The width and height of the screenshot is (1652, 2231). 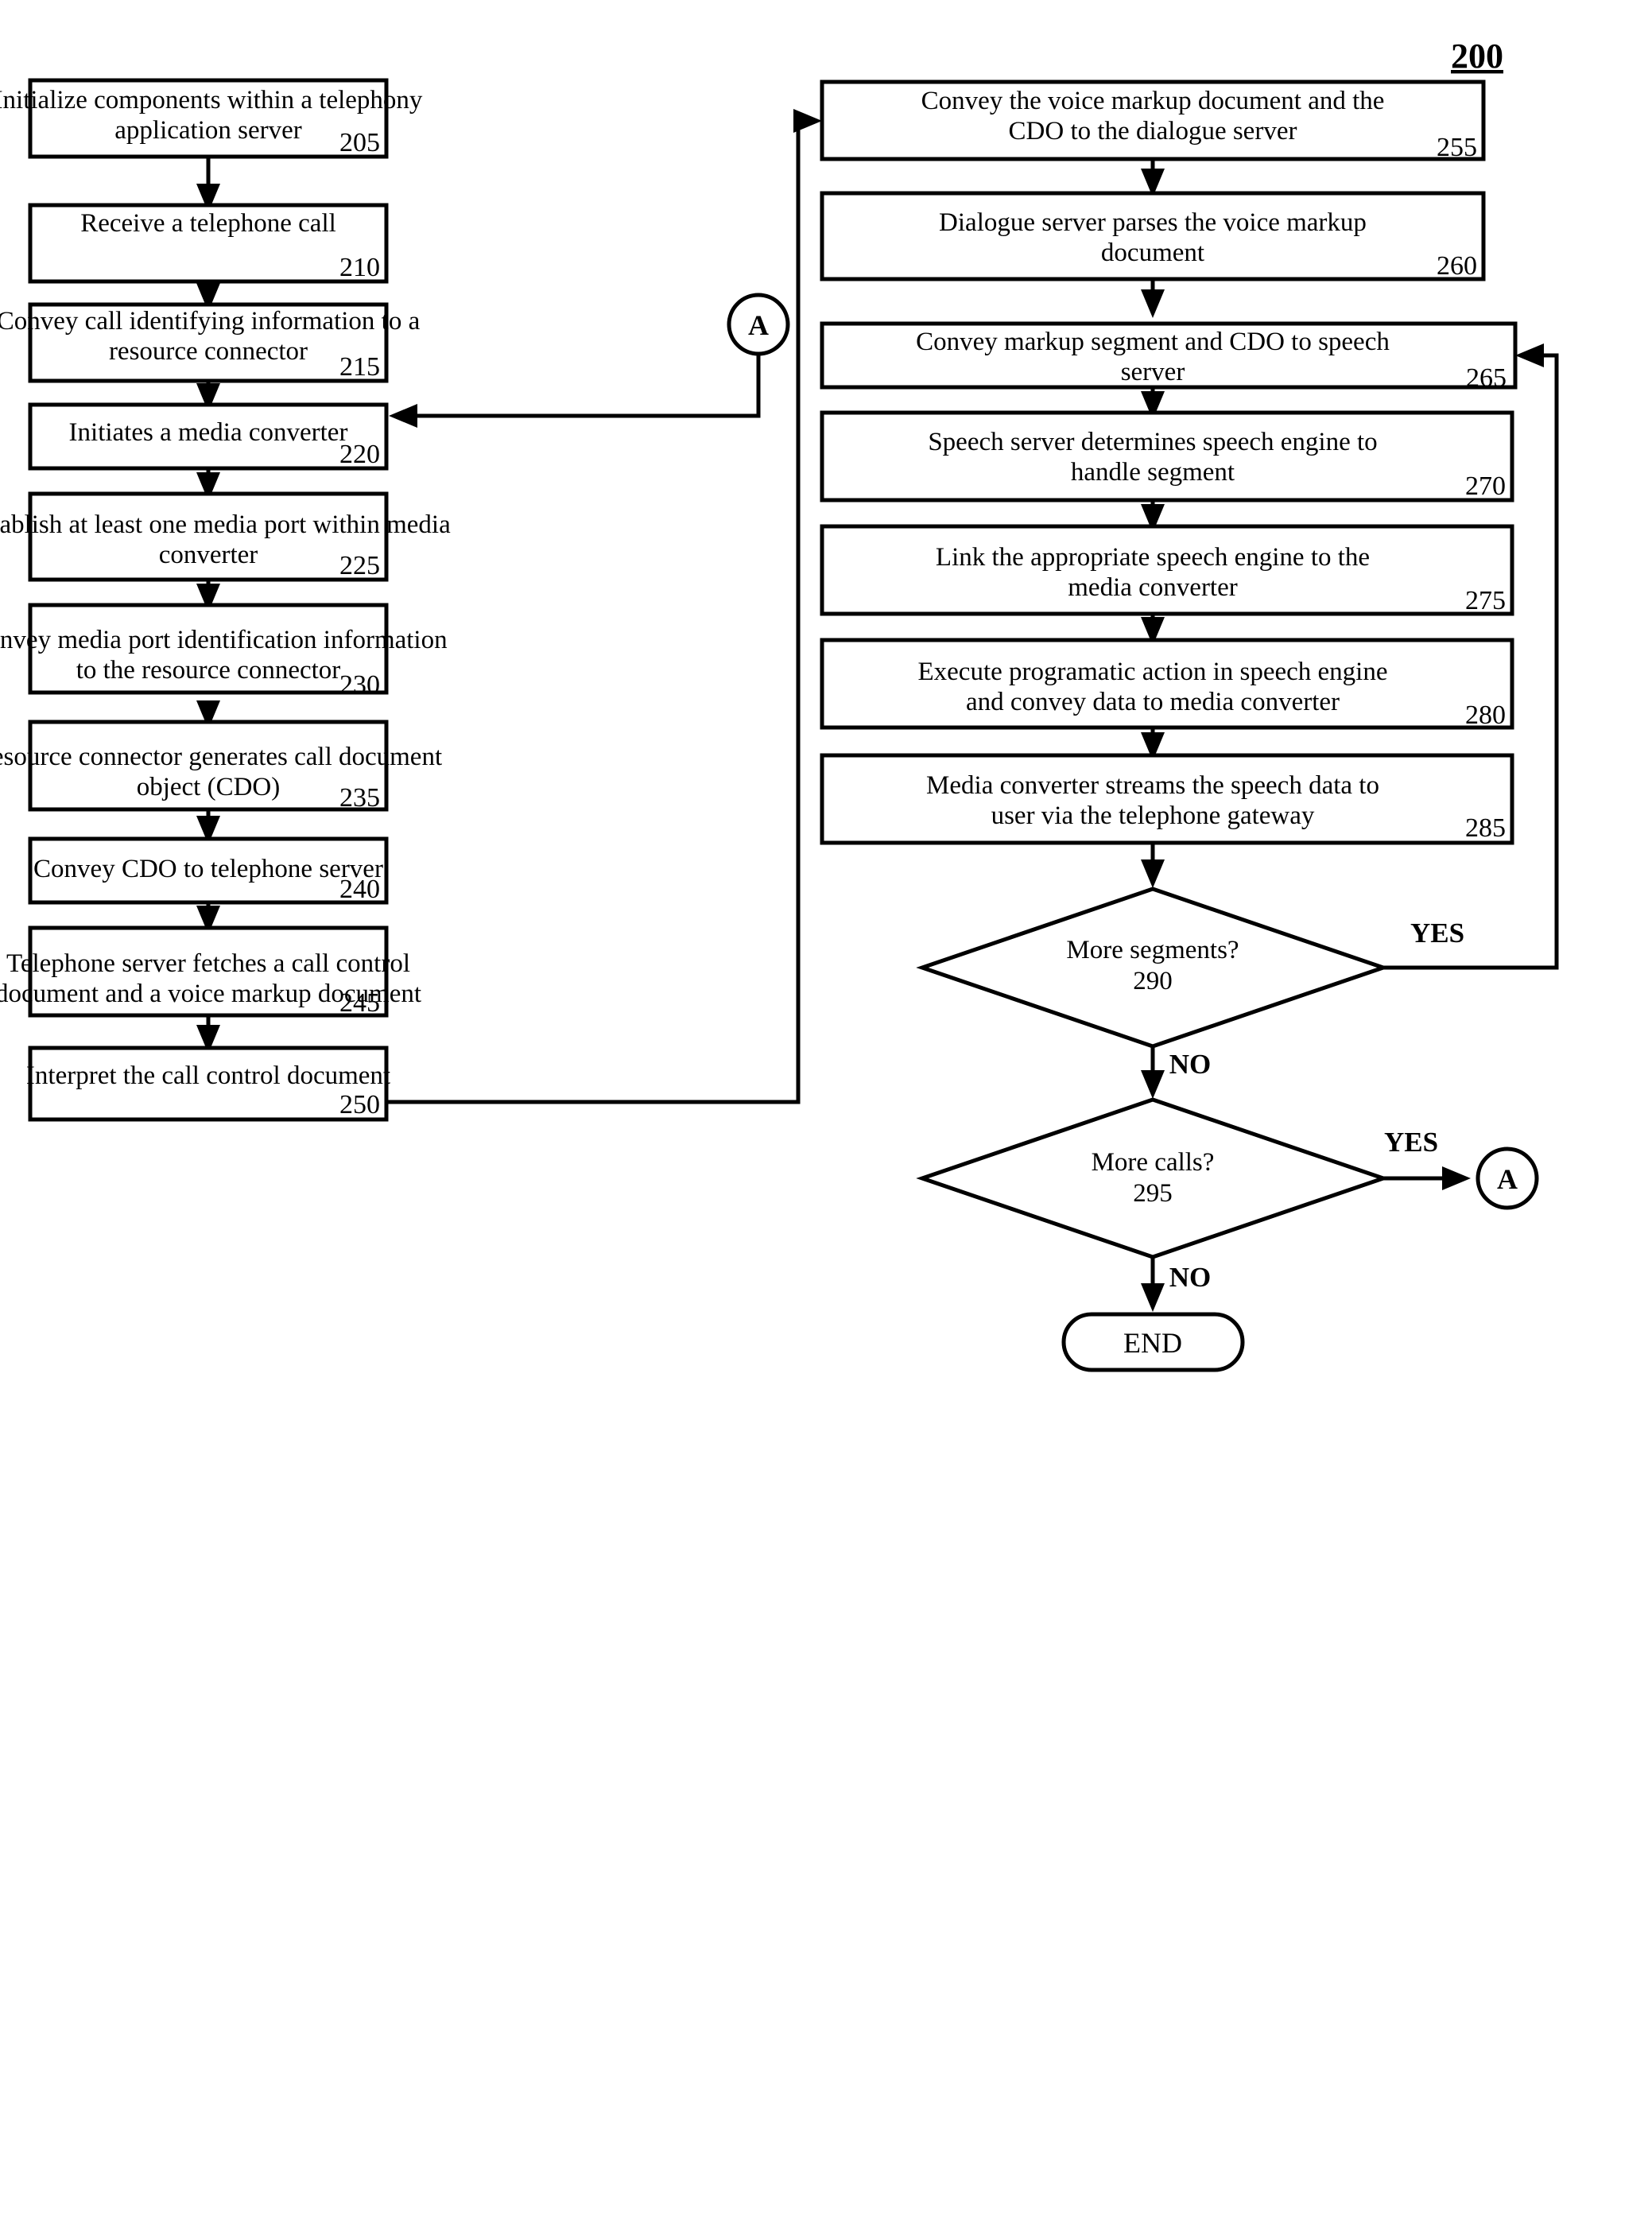 I want to click on box-270-rect, so click(x=1167, y=456).